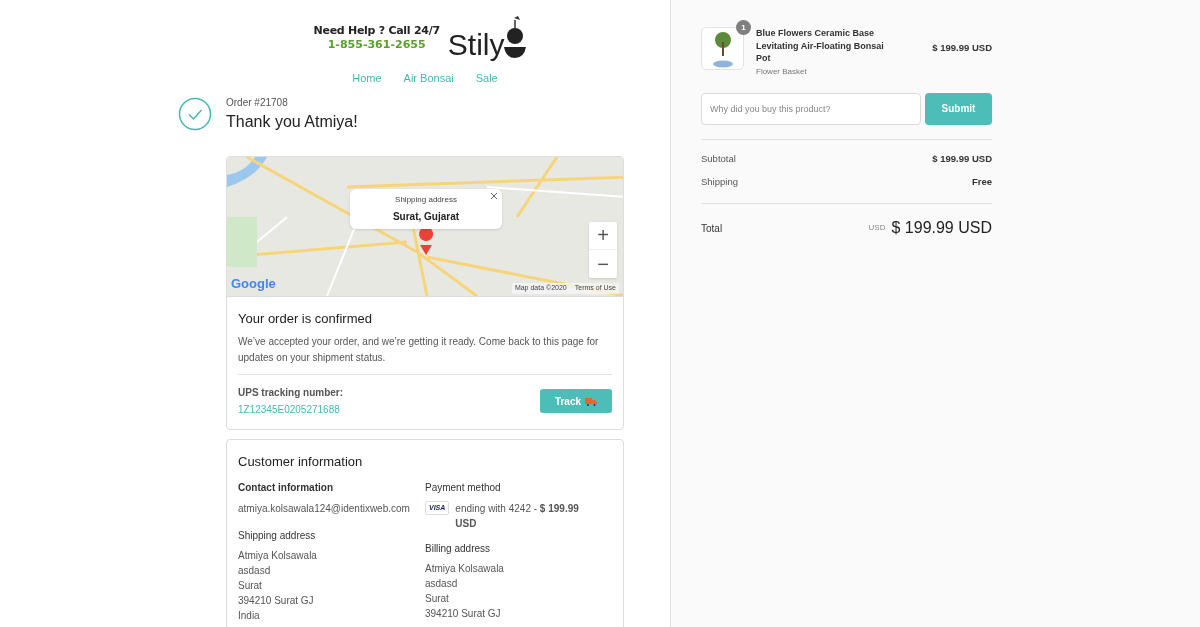 This screenshot has width=1200, height=627. Describe the element at coordinates (376, 31) in the screenshot. I see `help-text: Need Help ? Call 24/7` at that location.